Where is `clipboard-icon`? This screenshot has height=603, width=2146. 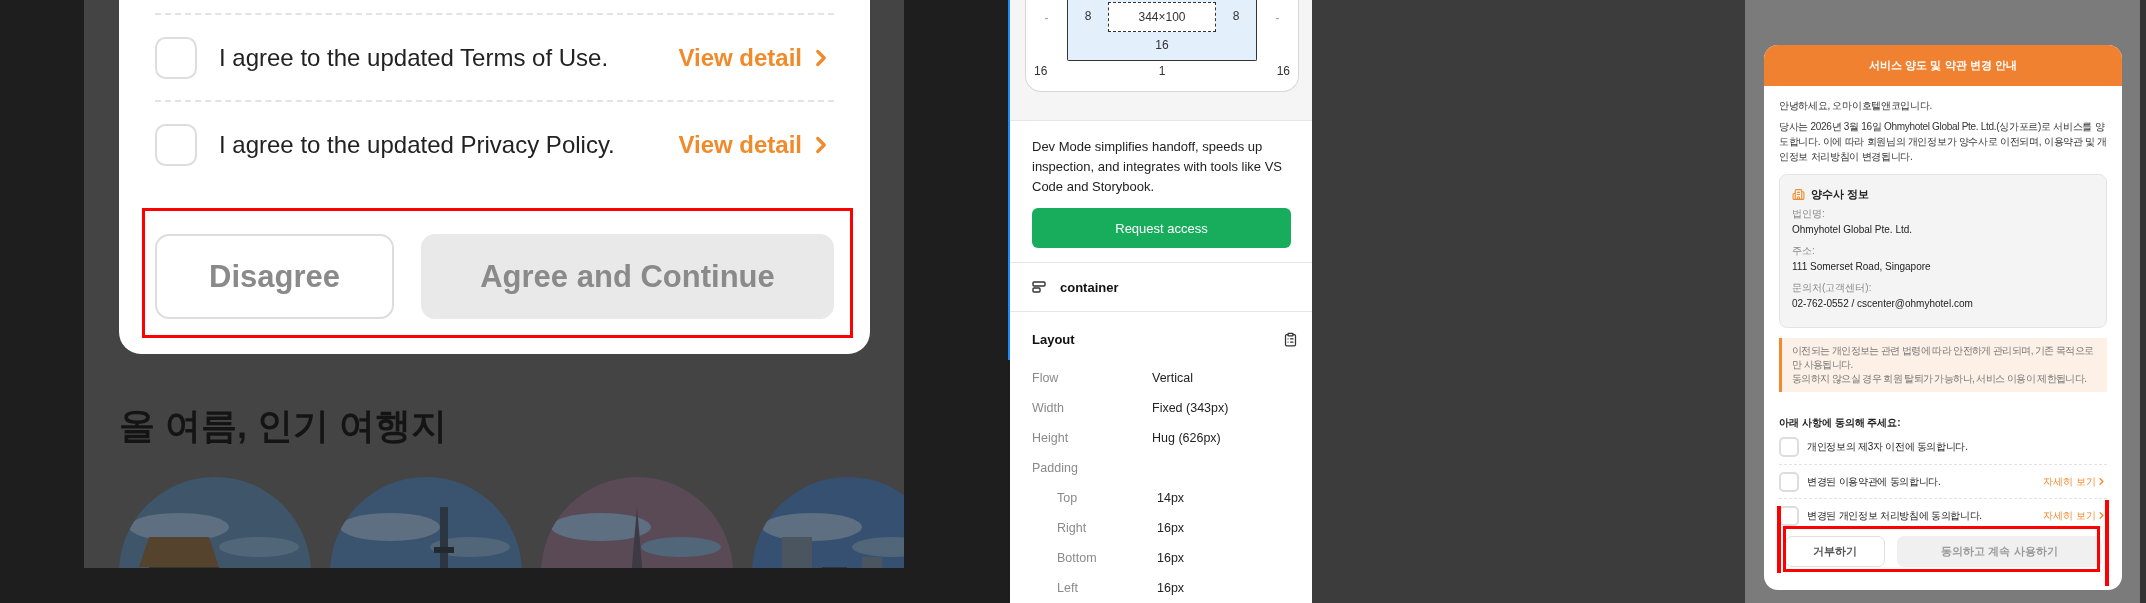 clipboard-icon is located at coordinates (1290, 339).